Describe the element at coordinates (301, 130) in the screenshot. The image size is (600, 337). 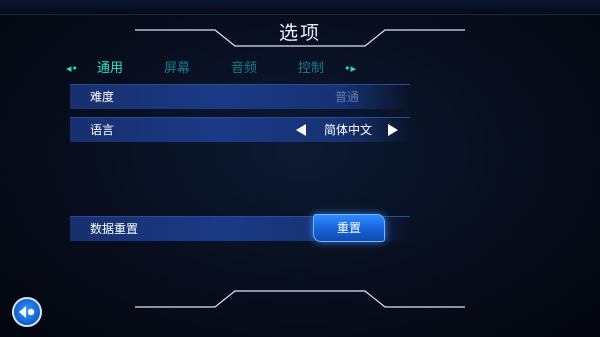
I see `language-prev-icon` at that location.